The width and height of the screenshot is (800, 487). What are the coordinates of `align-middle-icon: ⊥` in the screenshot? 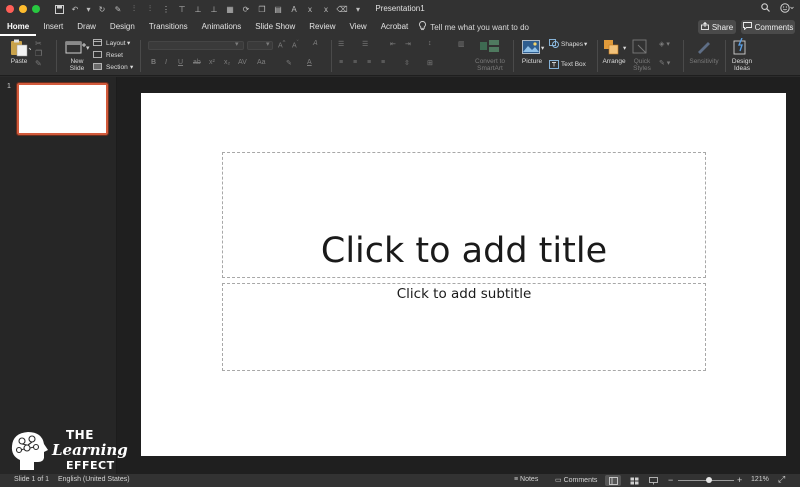 It's located at (198, 9).